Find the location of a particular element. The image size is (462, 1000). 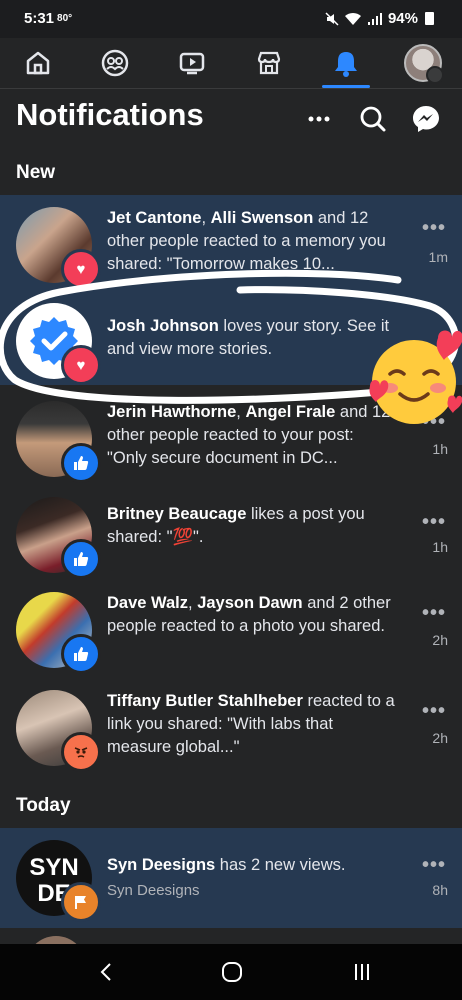

actor-name: Syn Deesigns is located at coordinates (161, 865).